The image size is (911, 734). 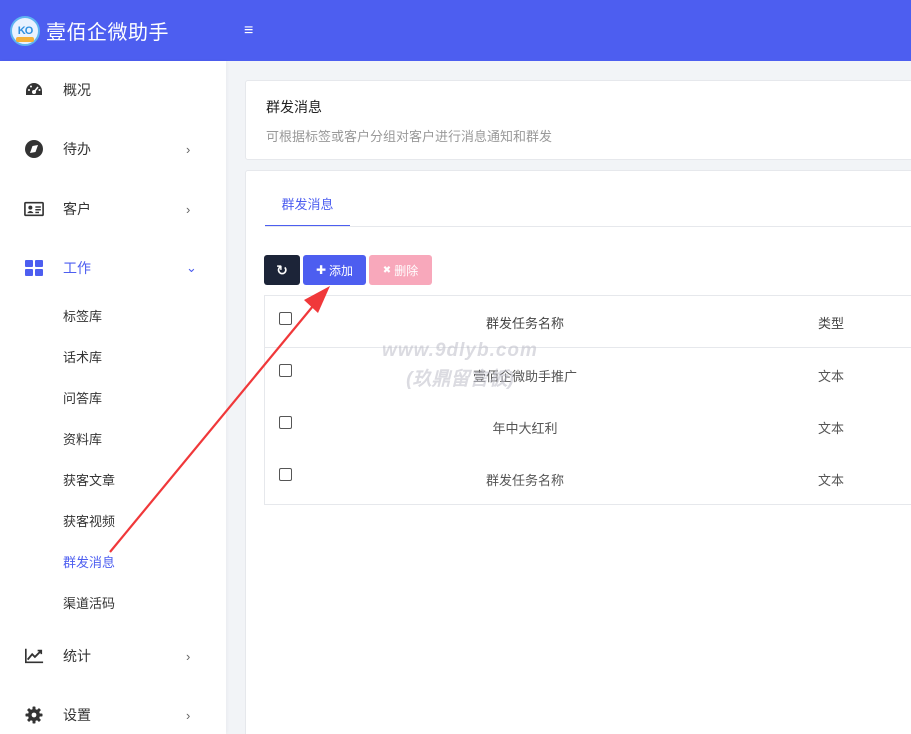 What do you see at coordinates (285, 318) in the screenshot?
I see `select-all-checkbox` at bounding box center [285, 318].